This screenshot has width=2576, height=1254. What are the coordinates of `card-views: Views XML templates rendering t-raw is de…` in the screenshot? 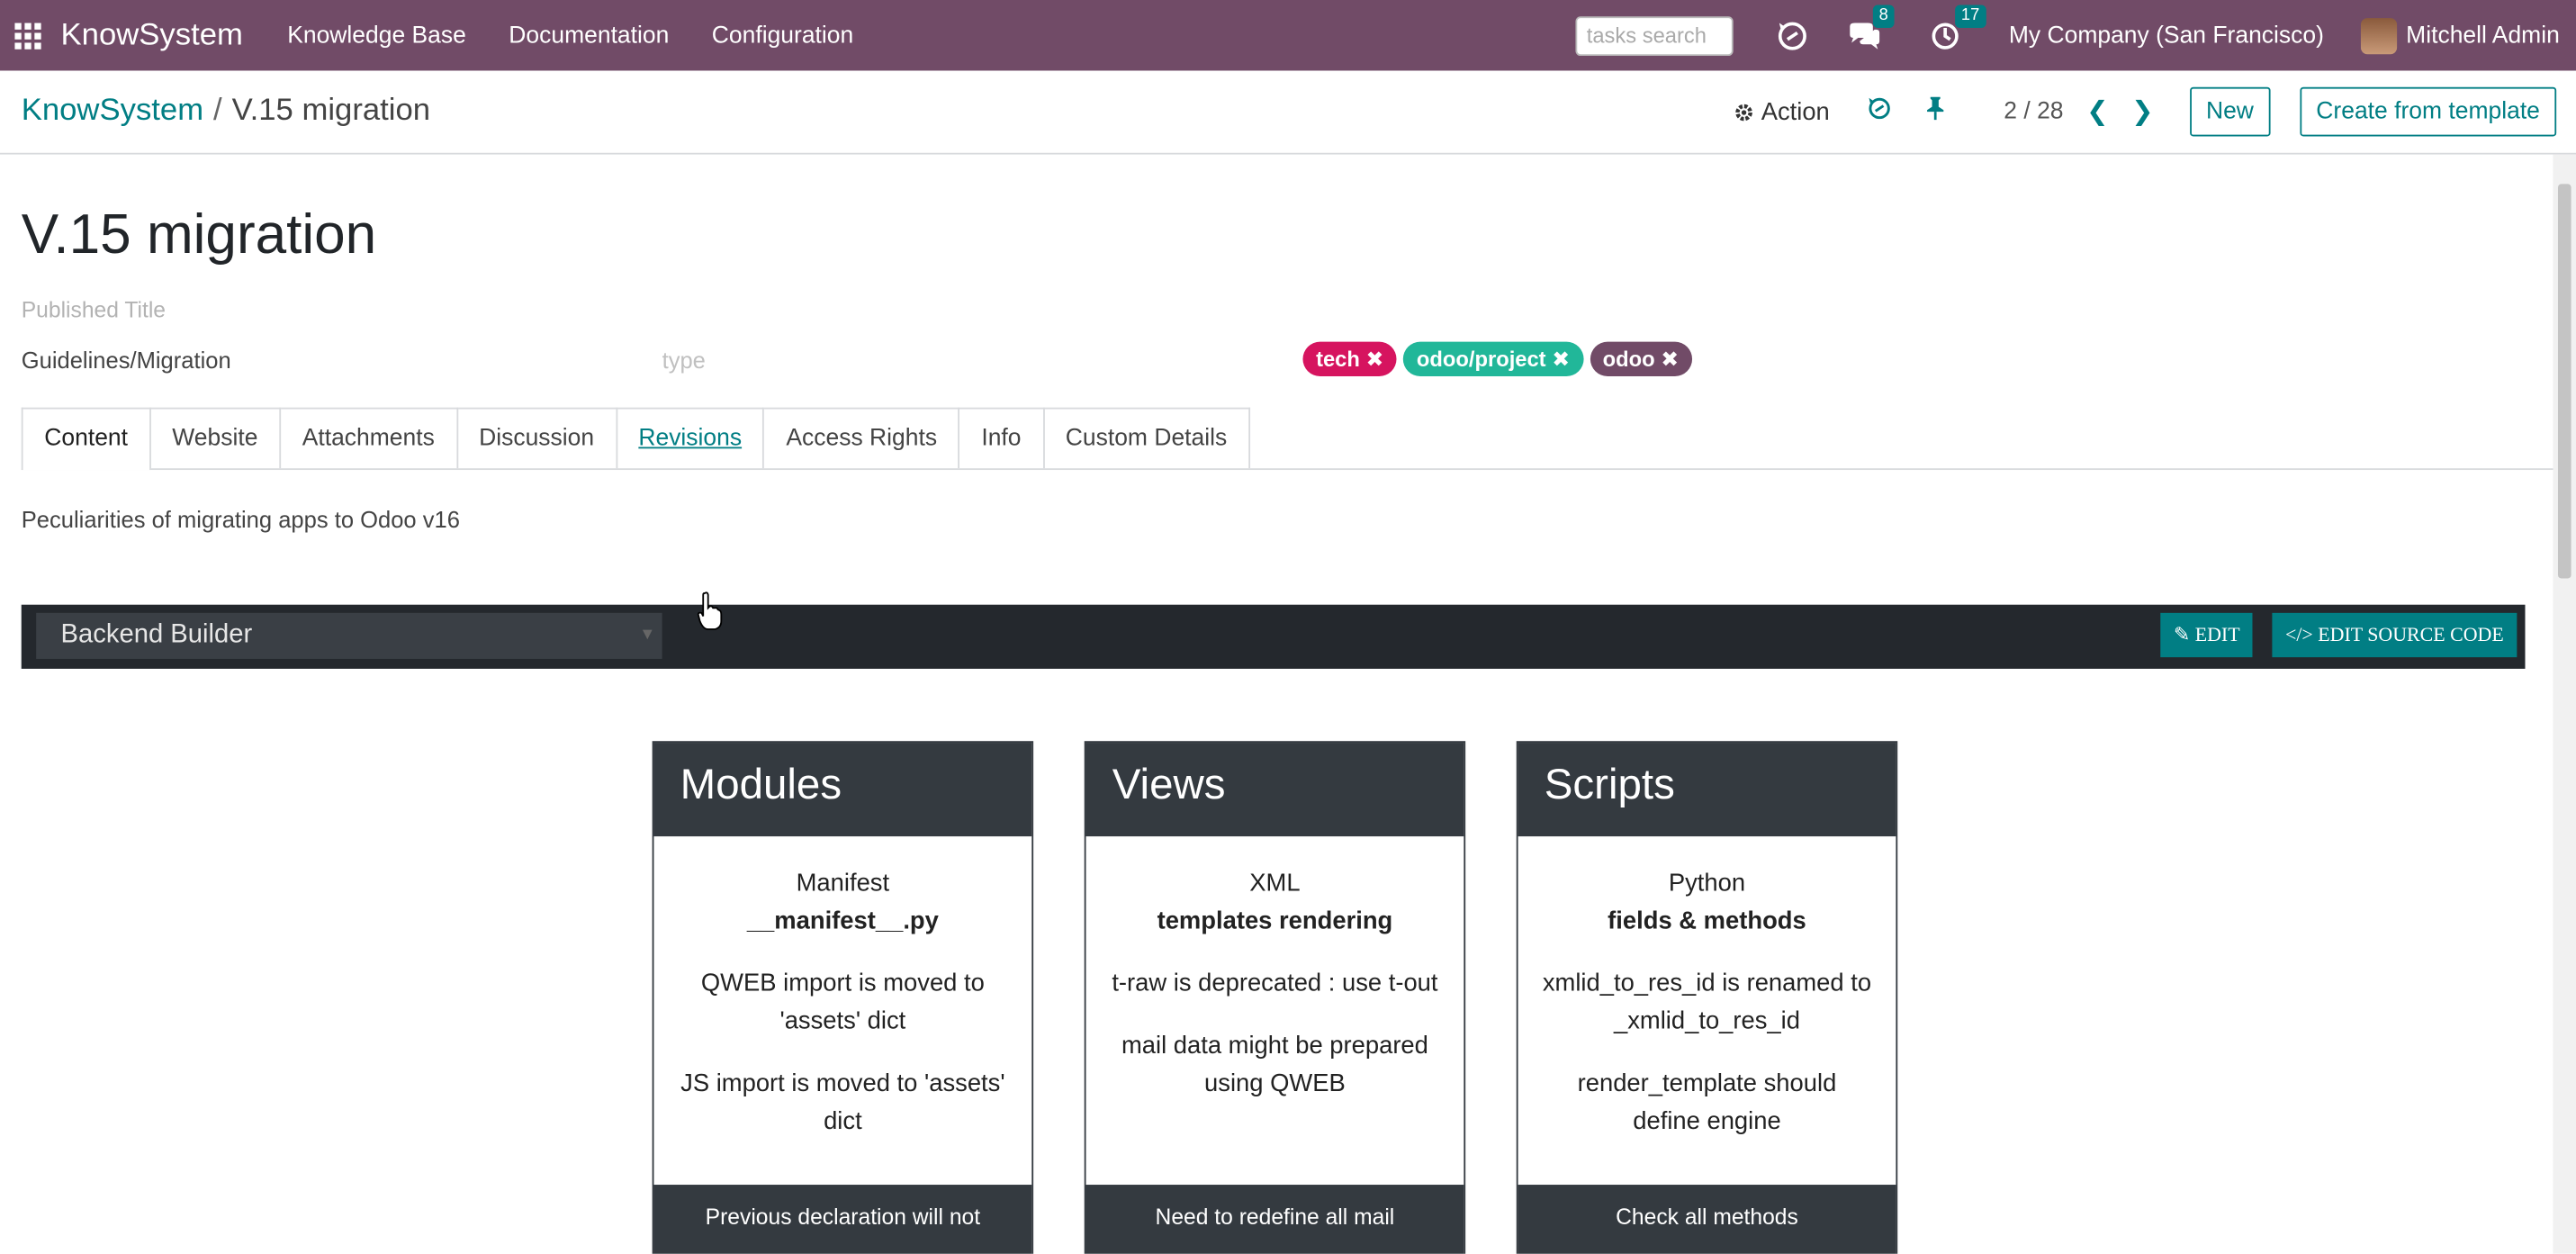 It's located at (1275, 997).